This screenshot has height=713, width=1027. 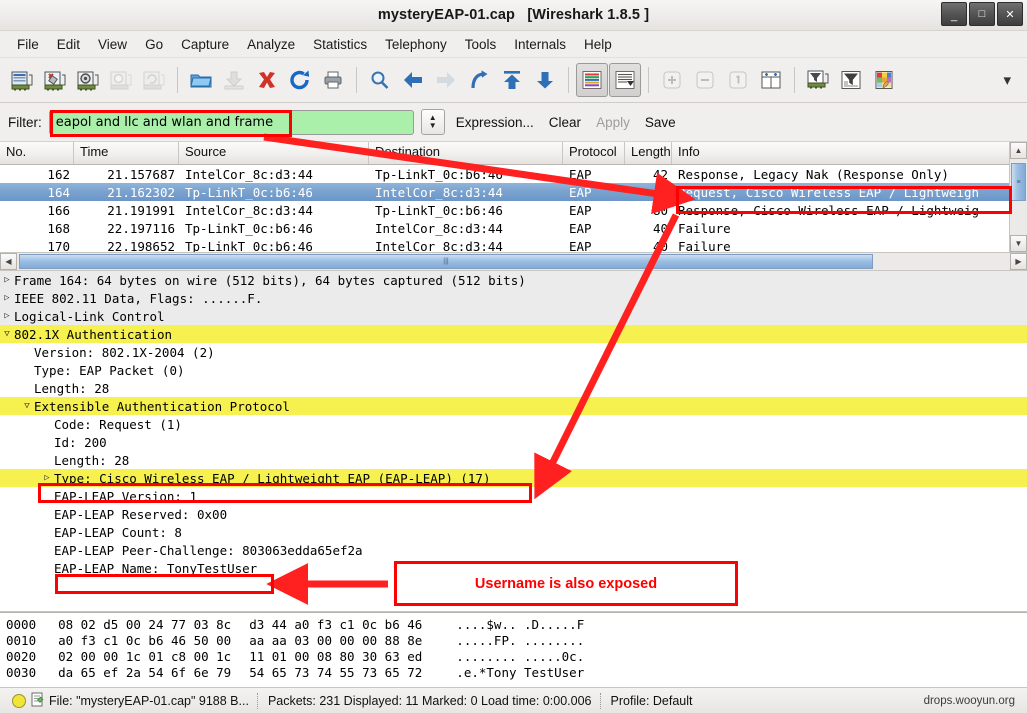 I want to click on menu-telephony: Telephony, so click(x=416, y=44).